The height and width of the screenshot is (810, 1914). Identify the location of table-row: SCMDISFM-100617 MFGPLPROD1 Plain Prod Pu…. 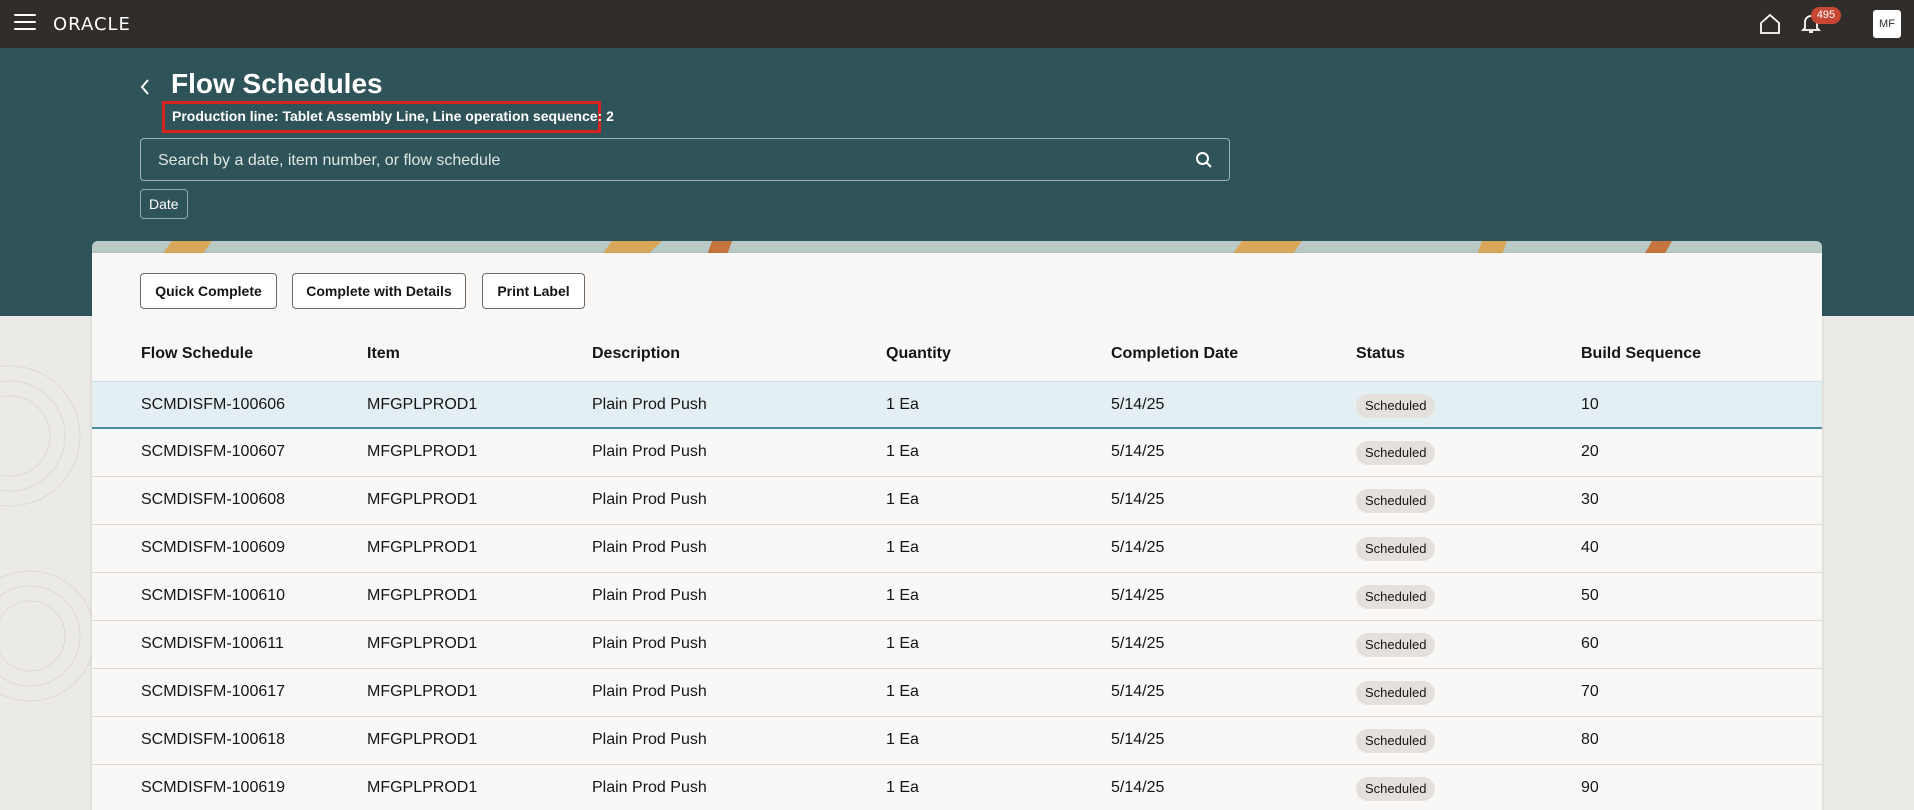
(957, 693).